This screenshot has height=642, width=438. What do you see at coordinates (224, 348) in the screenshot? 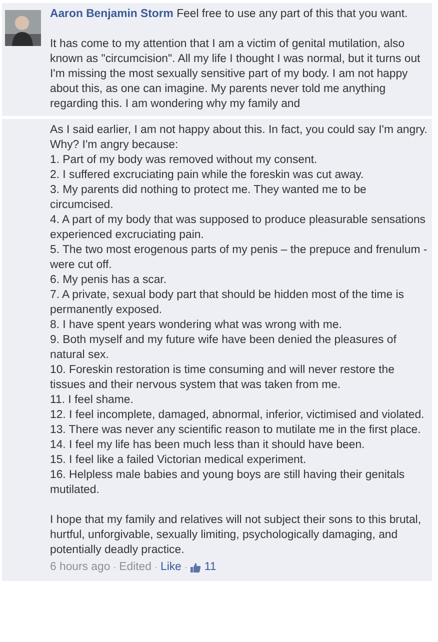
I see `list-item: 9. Both myself and my future wife have been denied the pleasures of natural sex.` at bounding box center [224, 348].